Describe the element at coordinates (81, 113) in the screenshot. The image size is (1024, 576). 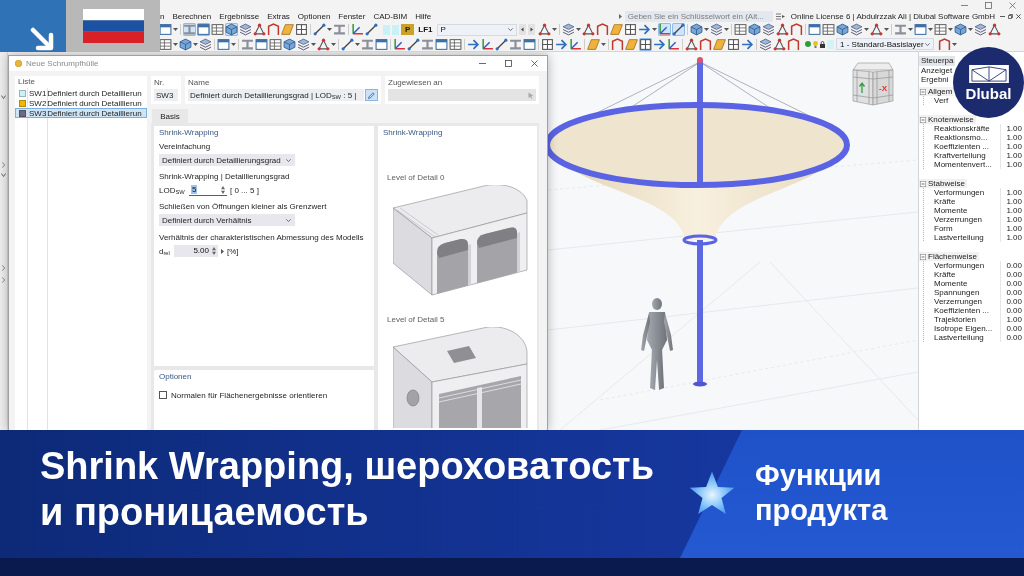
I see `list-item: SW3 Definiert durch Detaillierun` at that location.